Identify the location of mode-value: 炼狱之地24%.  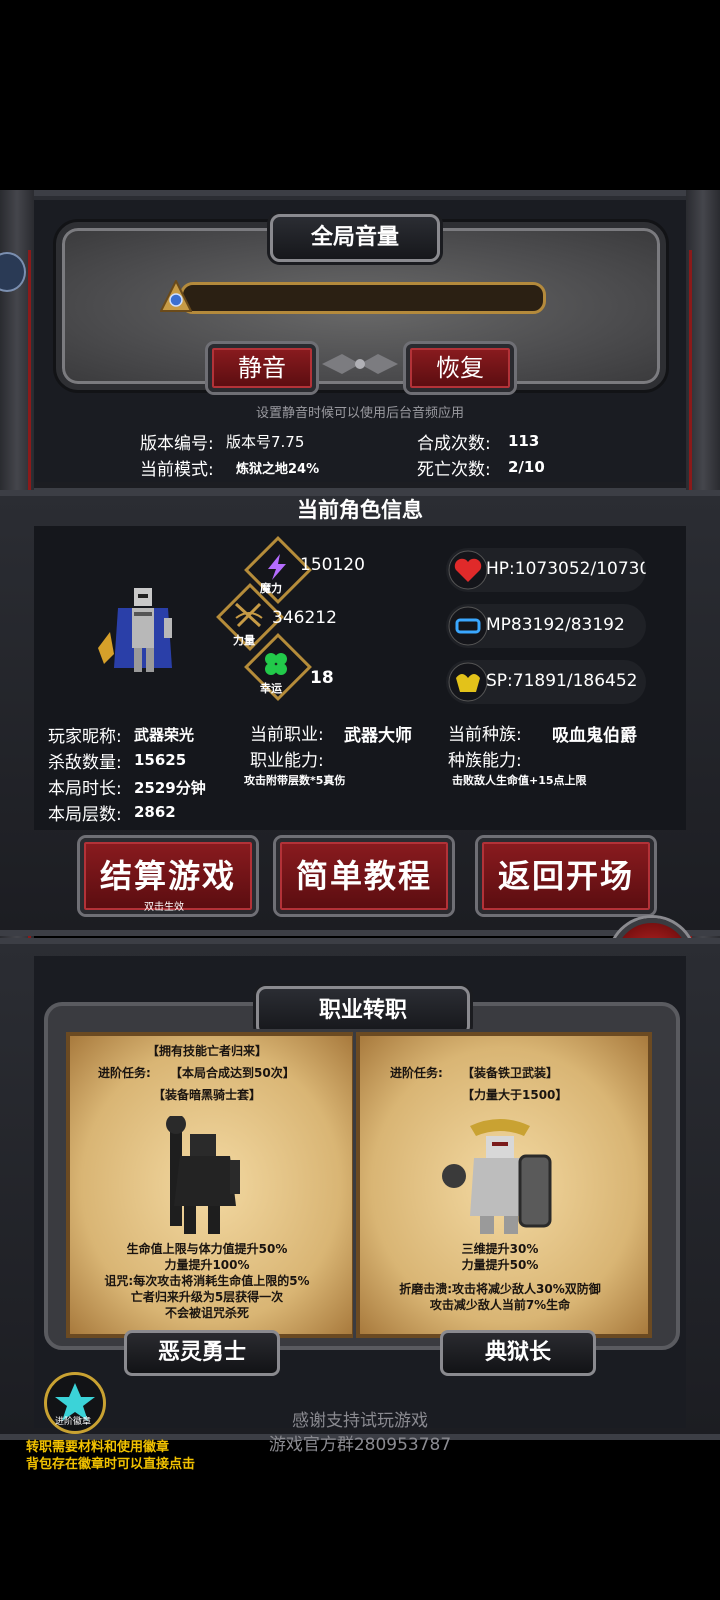
(278, 469).